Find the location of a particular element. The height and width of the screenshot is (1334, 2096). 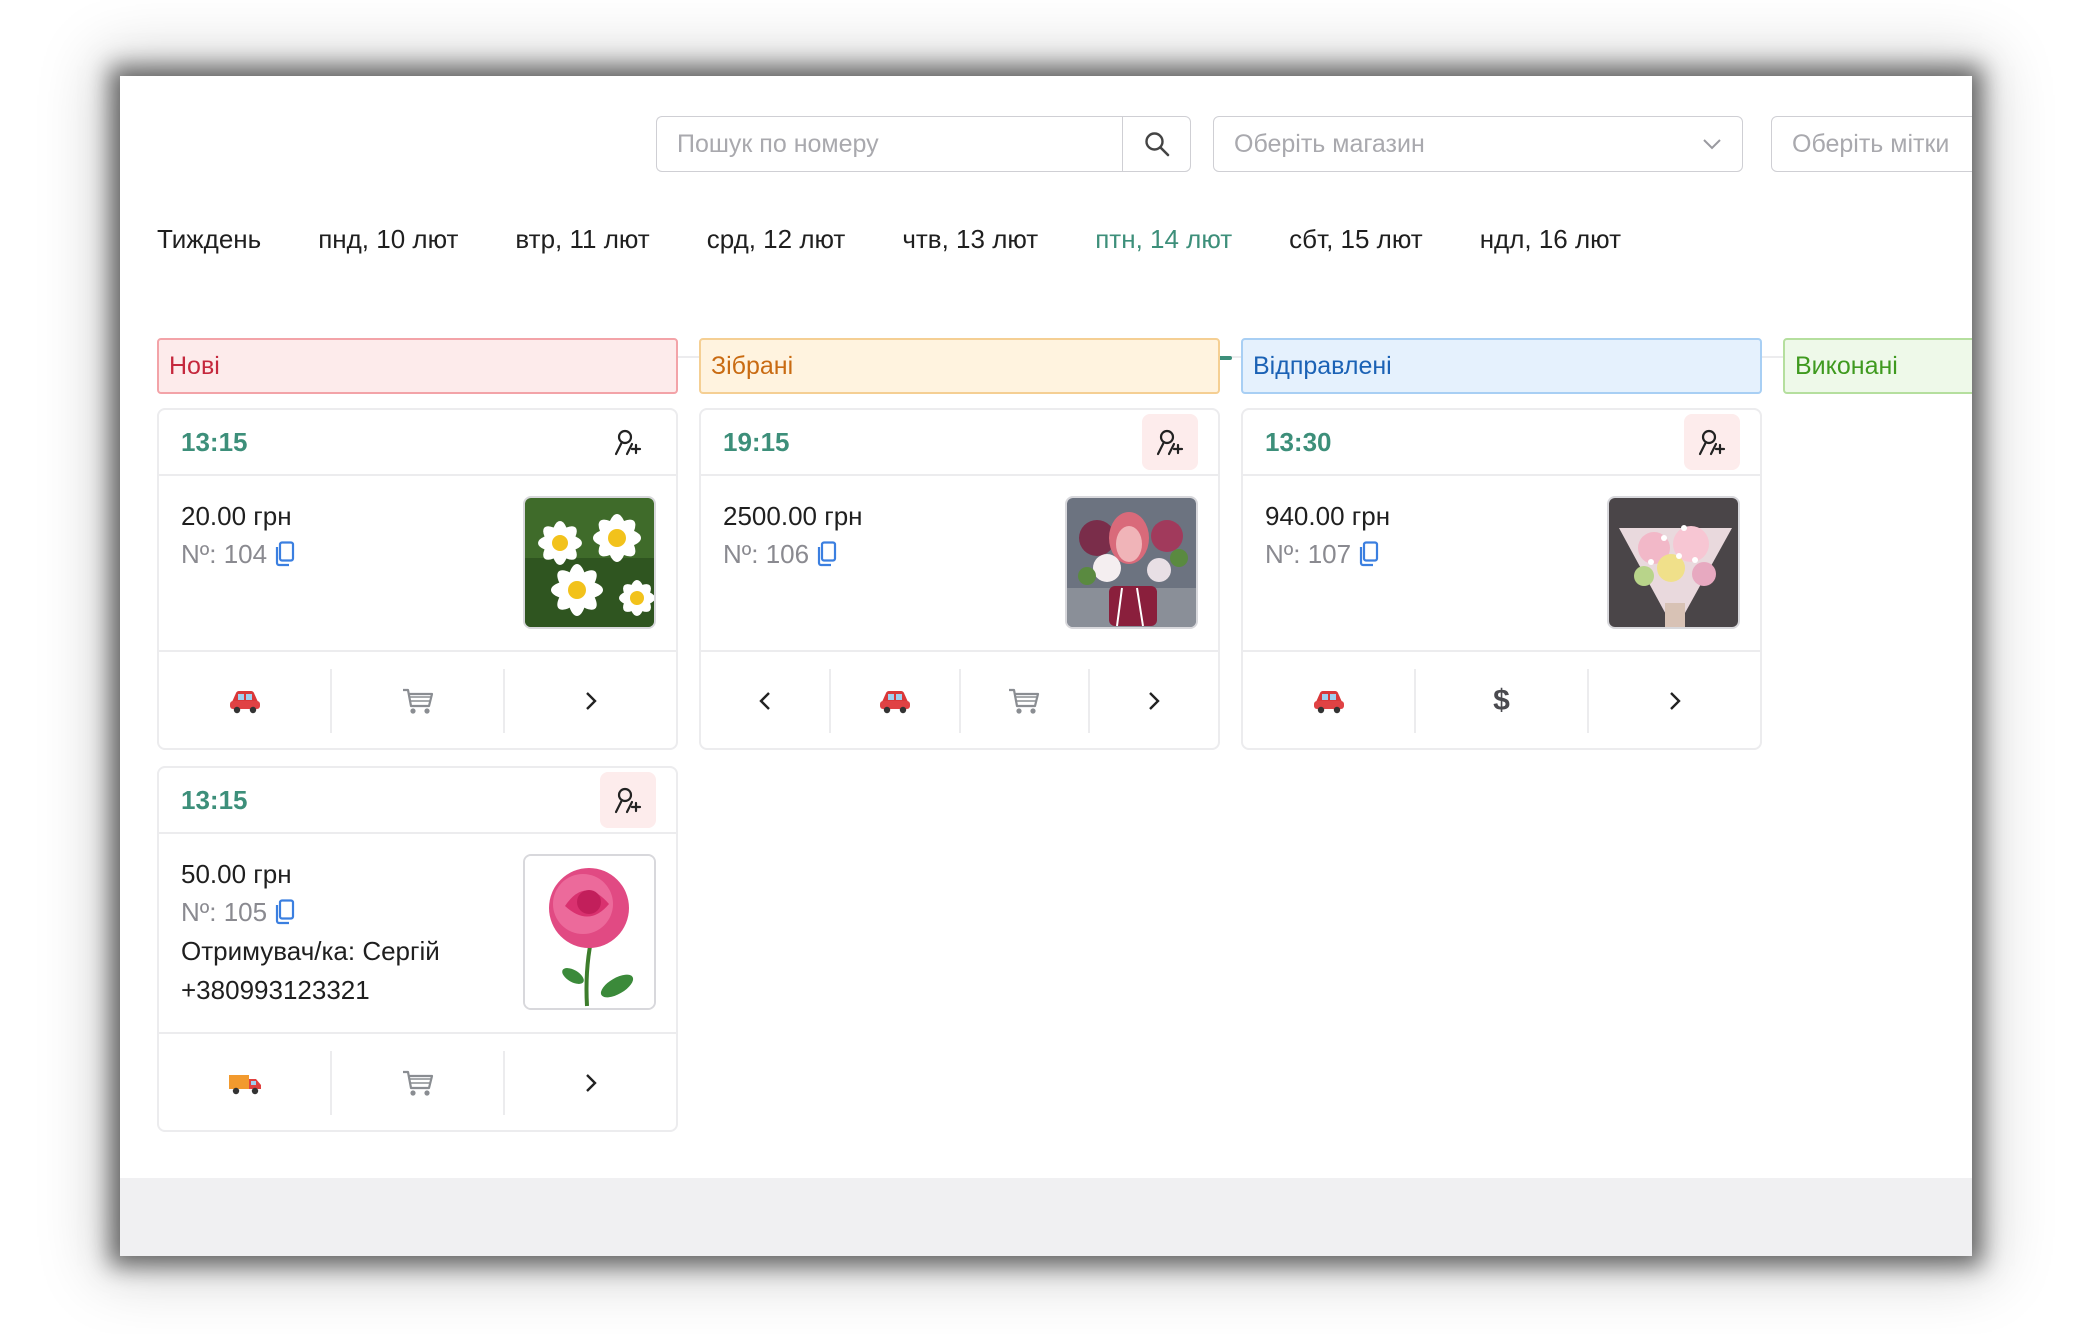

card-header: 13:30 is located at coordinates (1501, 443).